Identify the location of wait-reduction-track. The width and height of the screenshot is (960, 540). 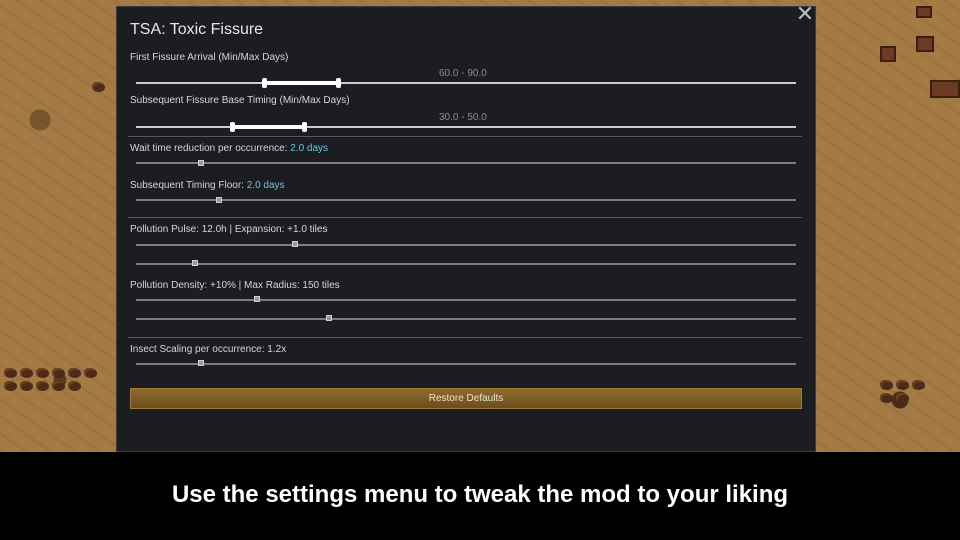
(466, 163).